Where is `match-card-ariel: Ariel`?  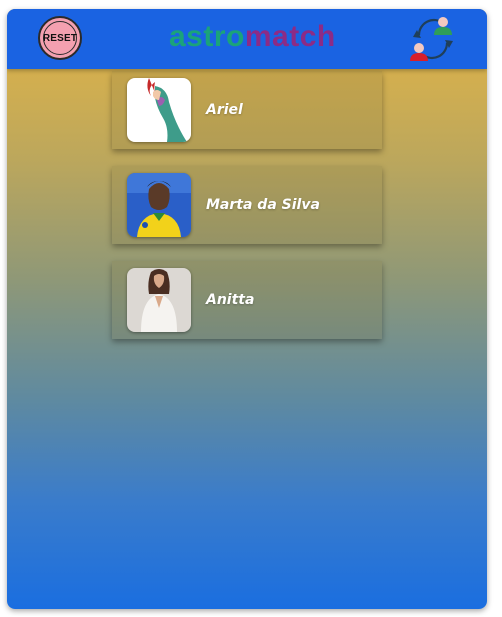
match-card-ariel: Ariel is located at coordinates (247, 110).